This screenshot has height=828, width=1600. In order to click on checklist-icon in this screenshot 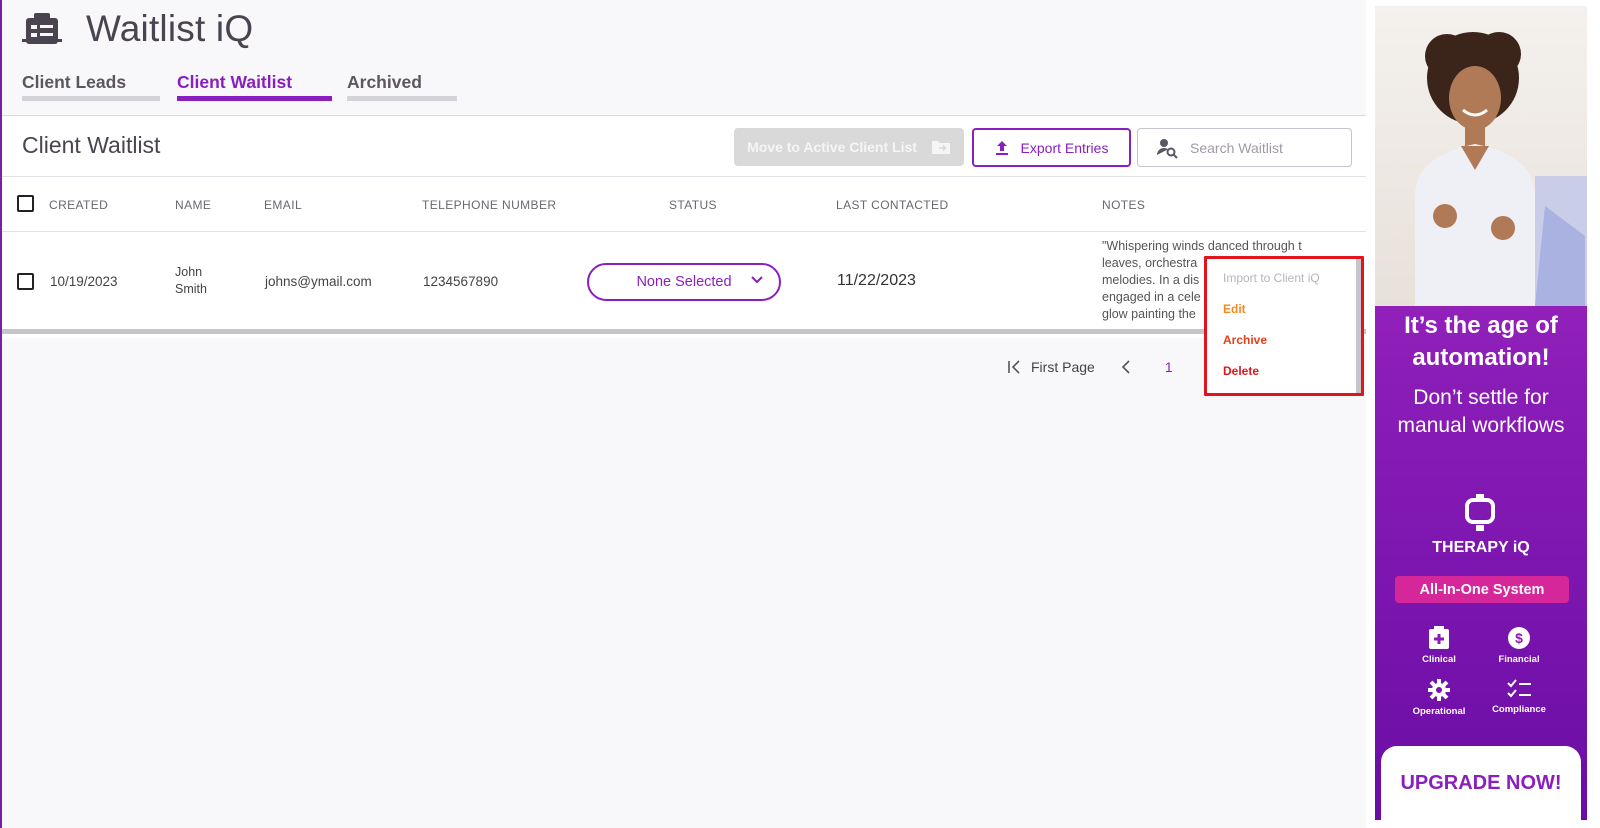, I will do `click(1519, 688)`.